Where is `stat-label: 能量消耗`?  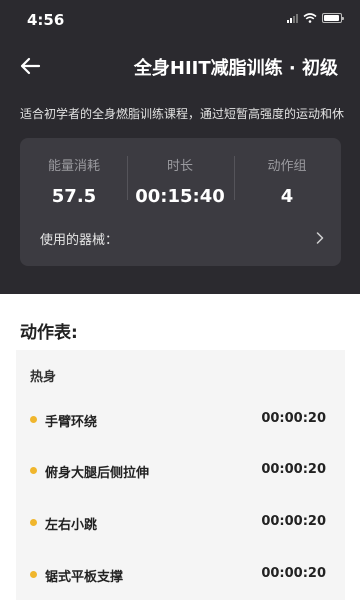 stat-label: 能量消耗 is located at coordinates (73, 166).